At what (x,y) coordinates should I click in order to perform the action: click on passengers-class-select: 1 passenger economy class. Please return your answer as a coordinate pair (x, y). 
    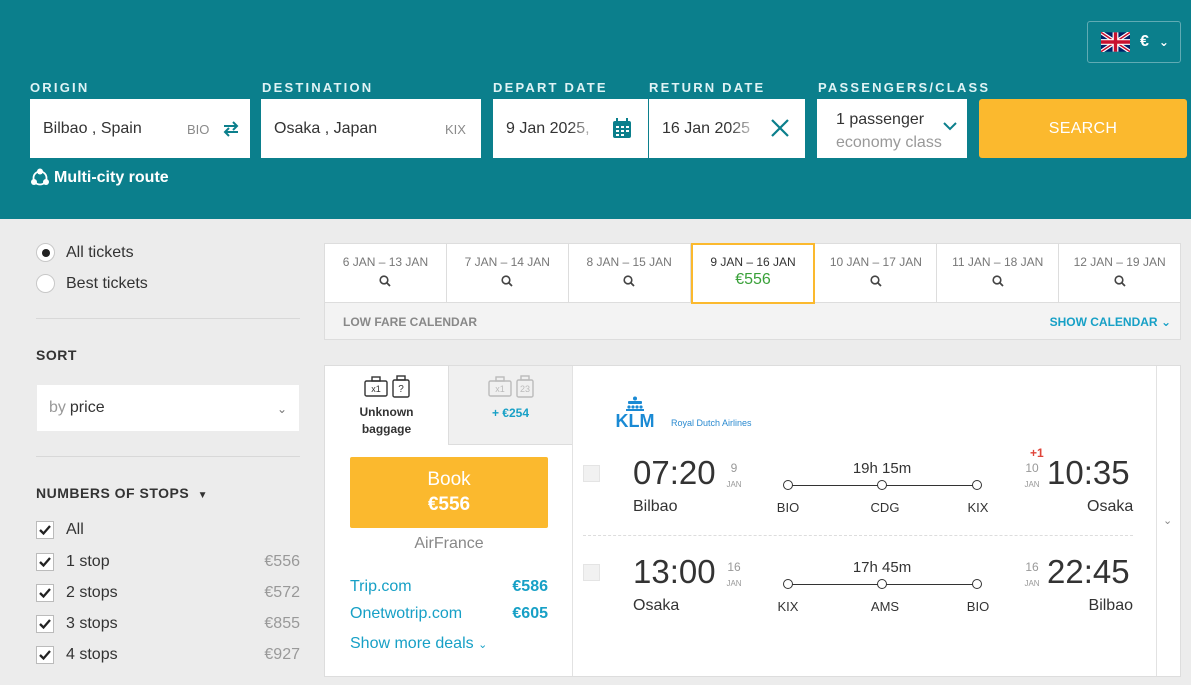
    Looking at the image, I should click on (892, 128).